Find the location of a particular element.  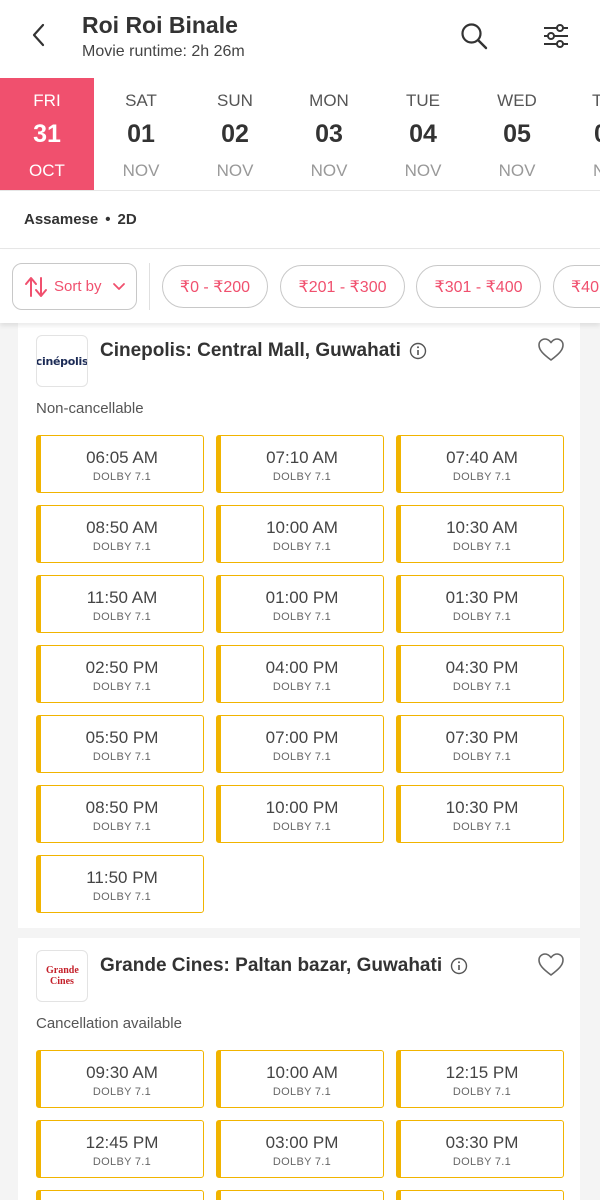

showtime-time: 07:30 PM is located at coordinates (482, 737).